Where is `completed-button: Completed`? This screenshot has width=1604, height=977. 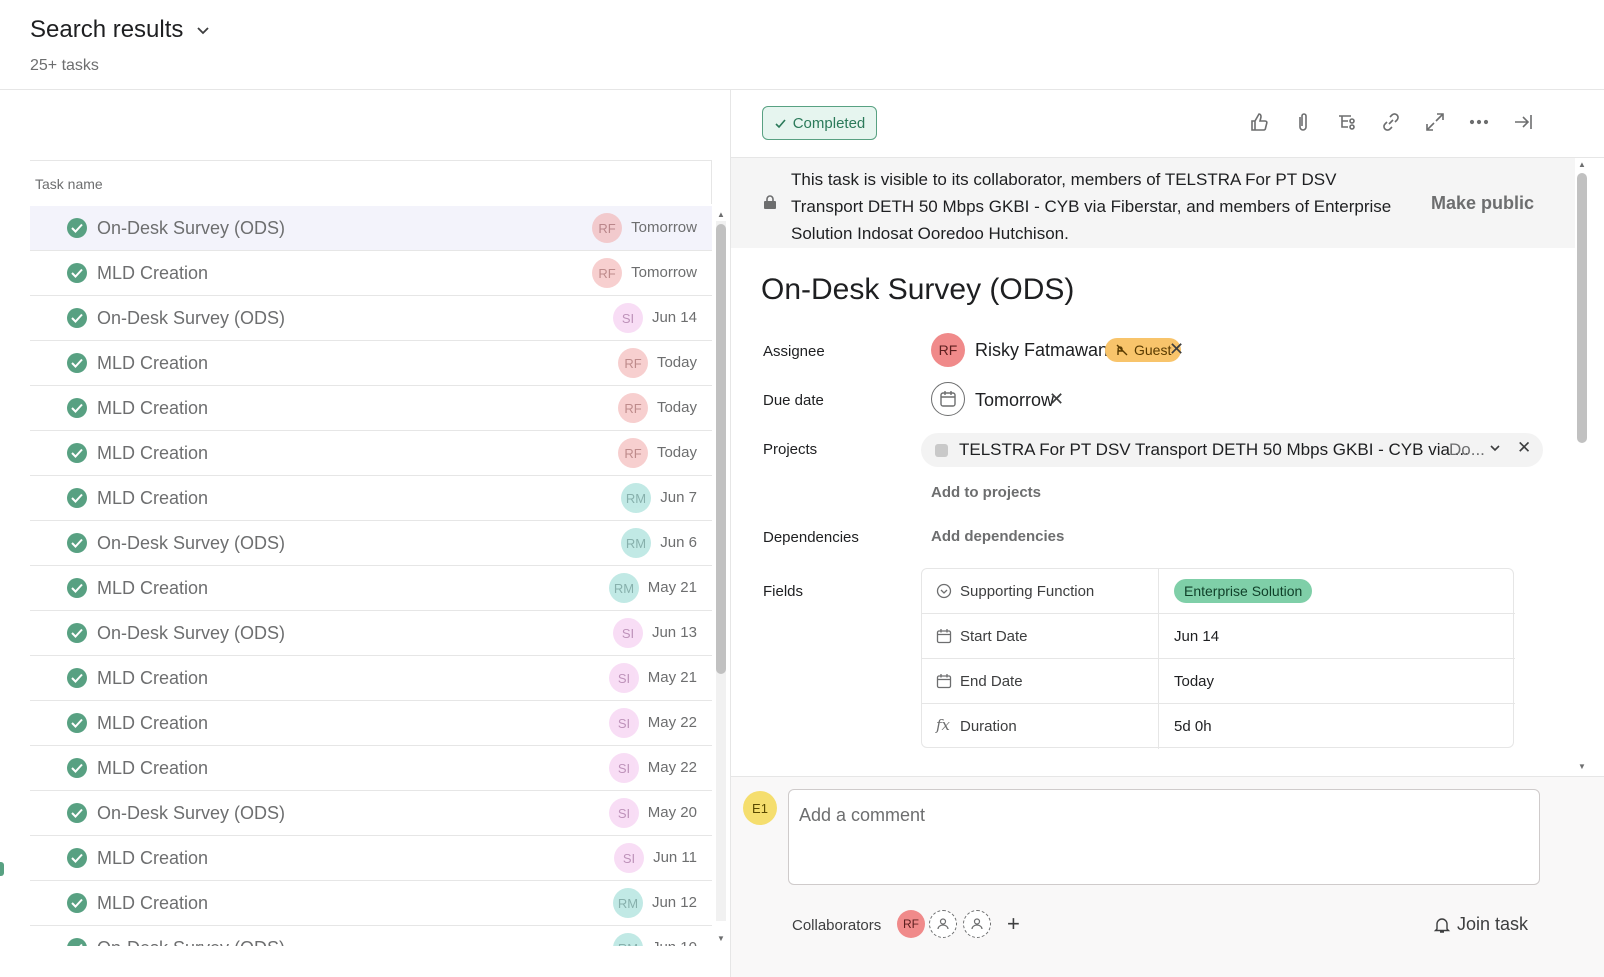 completed-button: Completed is located at coordinates (819, 123).